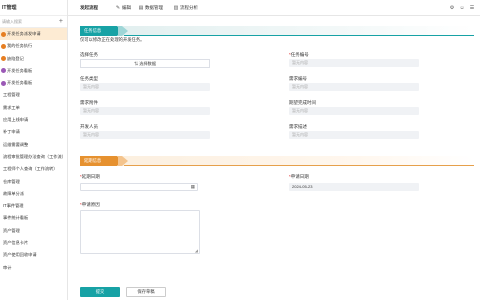 The height and width of the screenshot is (300, 480). I want to click on tab-data-management: 数据管理, so click(154, 8).